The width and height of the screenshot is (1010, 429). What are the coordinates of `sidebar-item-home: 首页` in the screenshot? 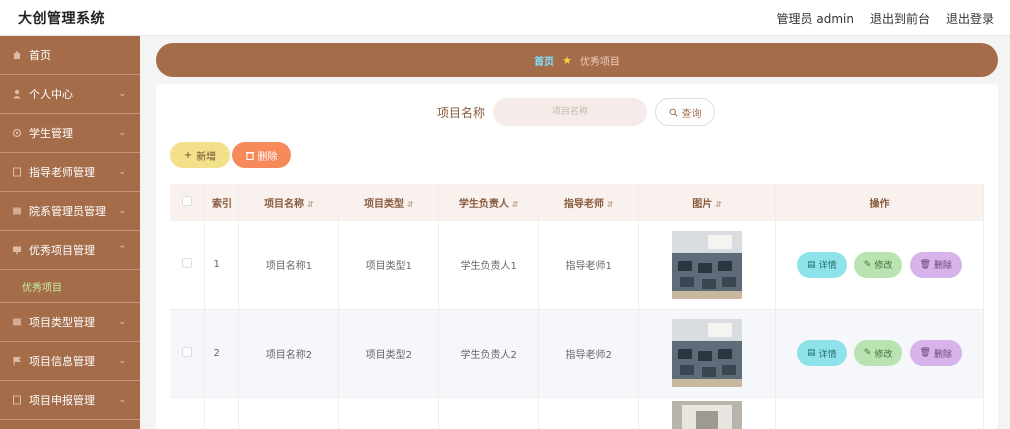 It's located at (70, 55).